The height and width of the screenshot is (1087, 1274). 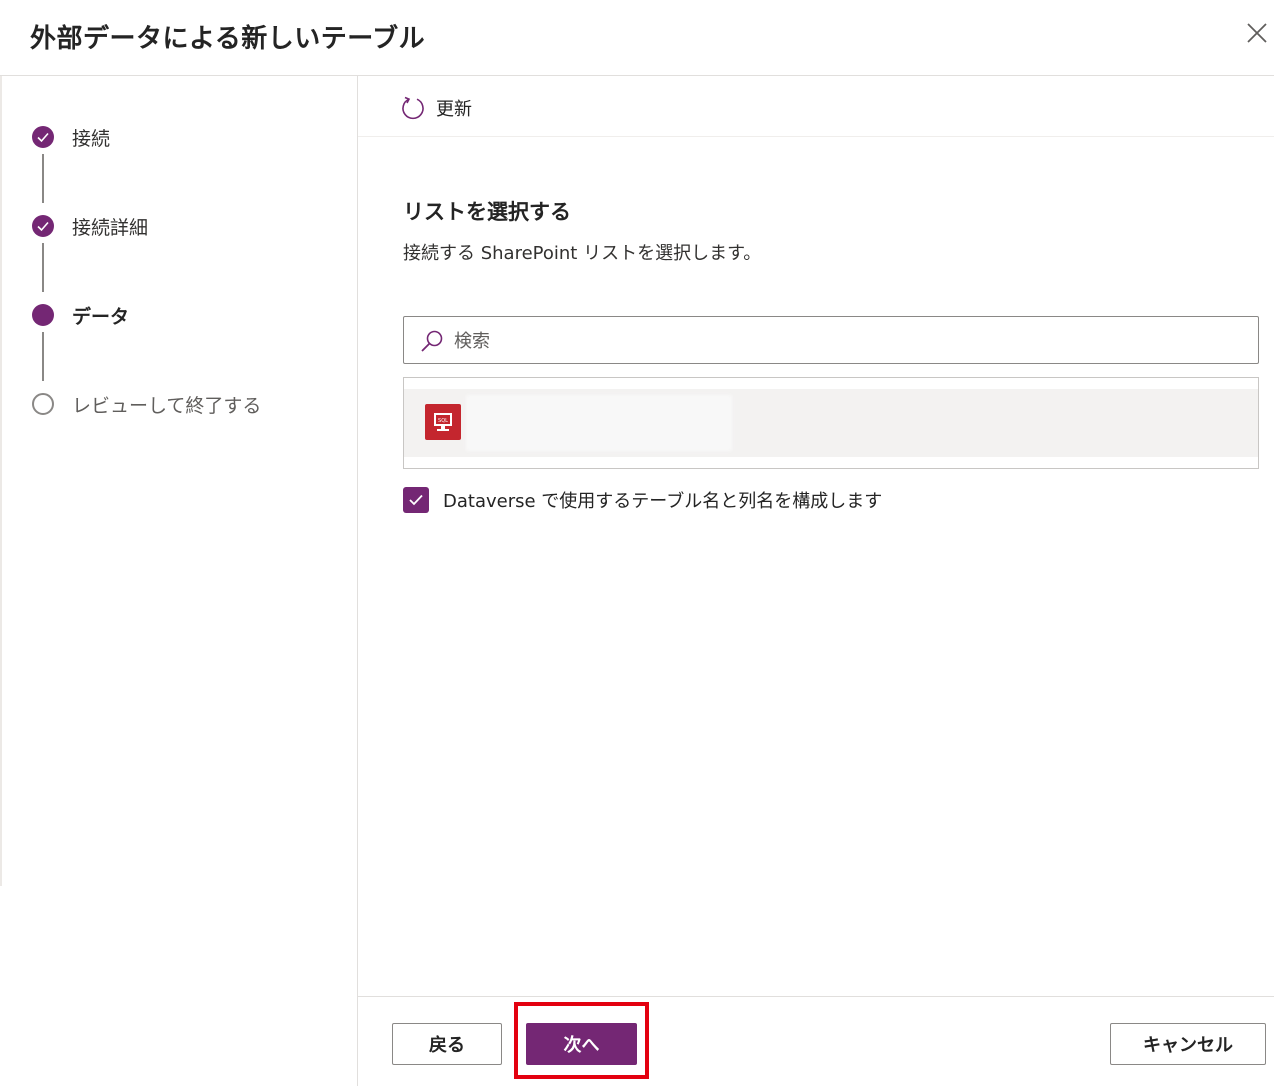 I want to click on step-label: 接続, so click(x=91, y=139).